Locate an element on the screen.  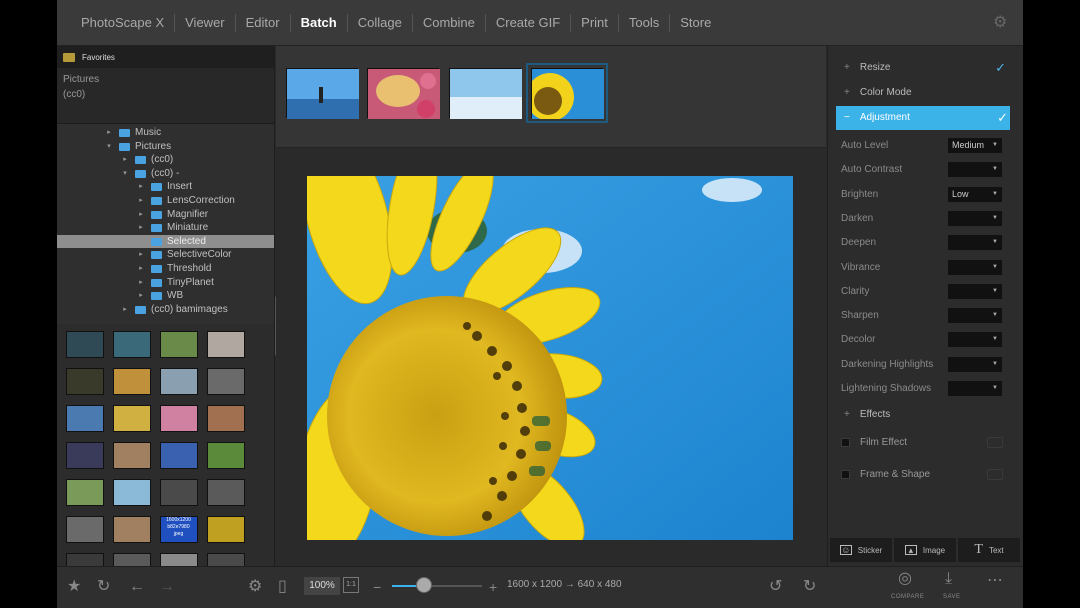
folder-tree-item: ▸ TinyPlanet is located at coordinates (165, 283).